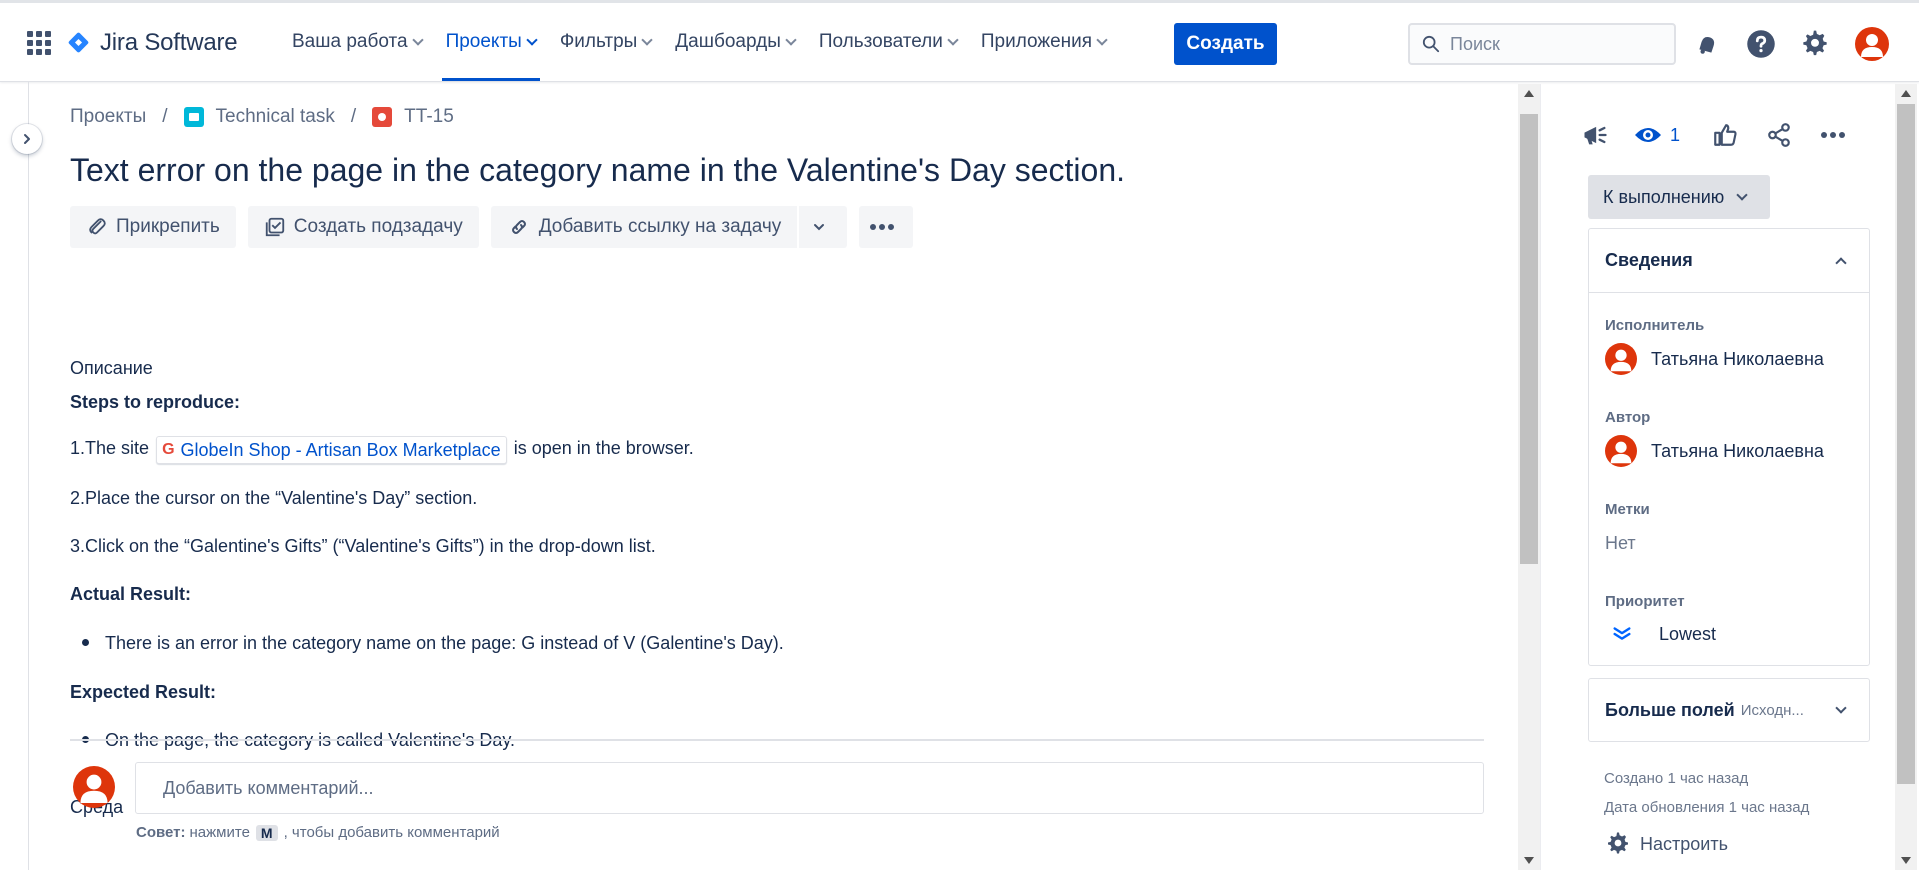 The height and width of the screenshot is (870, 1919). I want to click on configure-label: Настроить, so click(1684, 843).